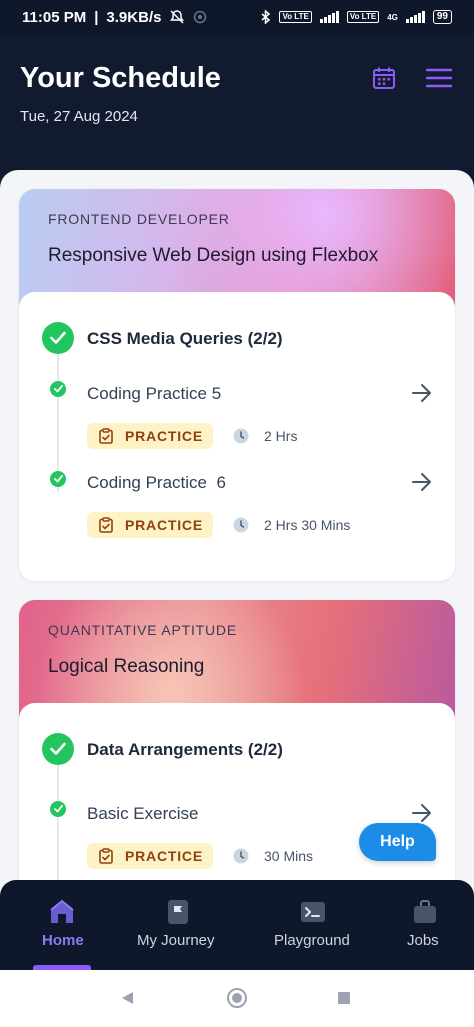 The image size is (474, 1027). Describe the element at coordinates (120, 78) in the screenshot. I see `page-title: Your Schedule` at that location.